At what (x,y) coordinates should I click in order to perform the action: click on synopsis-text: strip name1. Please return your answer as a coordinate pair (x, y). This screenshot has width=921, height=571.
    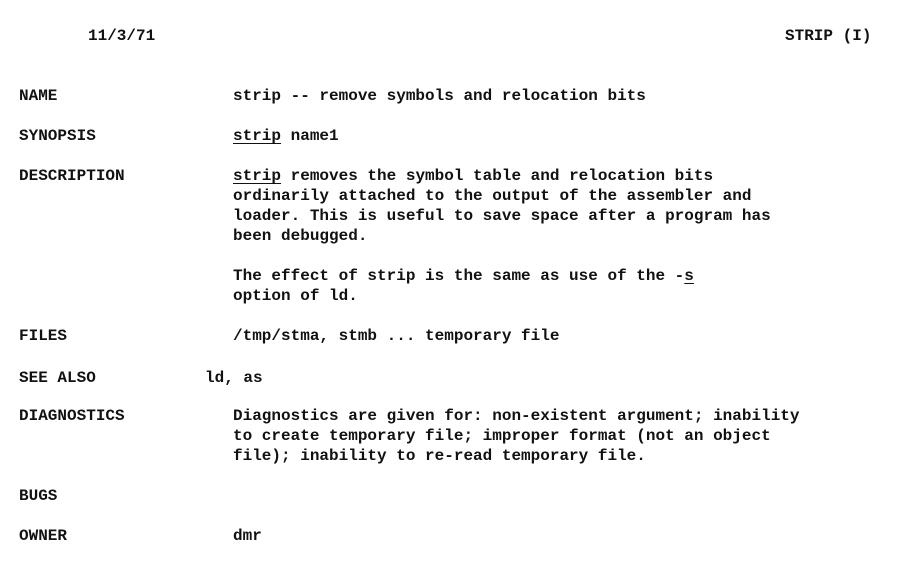
    Looking at the image, I should click on (286, 136).